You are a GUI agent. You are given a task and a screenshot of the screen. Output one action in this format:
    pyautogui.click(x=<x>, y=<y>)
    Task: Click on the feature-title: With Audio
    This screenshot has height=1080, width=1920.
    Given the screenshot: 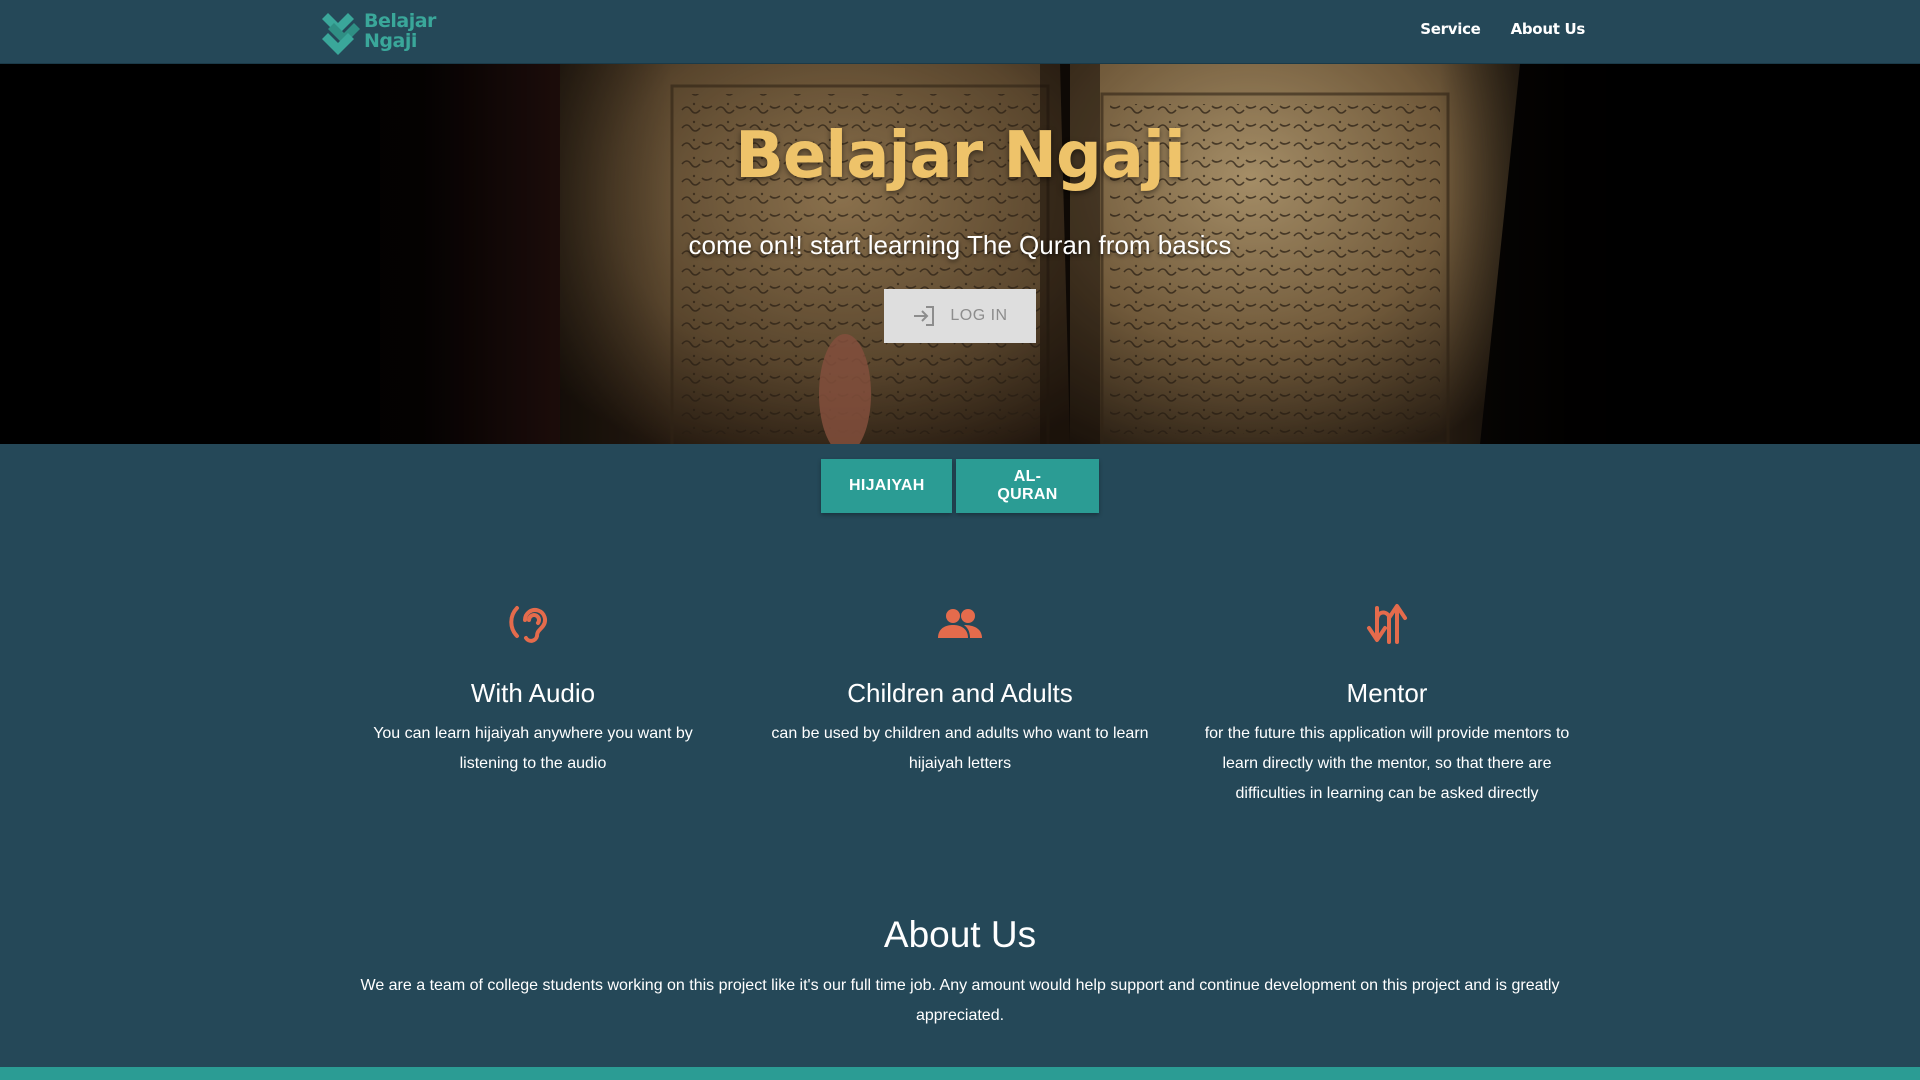 What is the action you would take?
    pyautogui.click(x=533, y=693)
    